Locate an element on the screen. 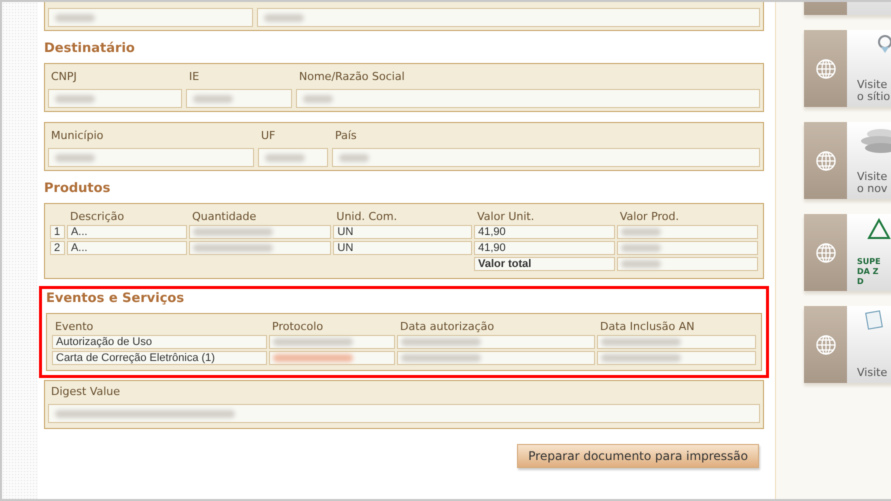 Image resolution: width=891 pixels, height=501 pixels. field-label: País is located at coordinates (346, 135).